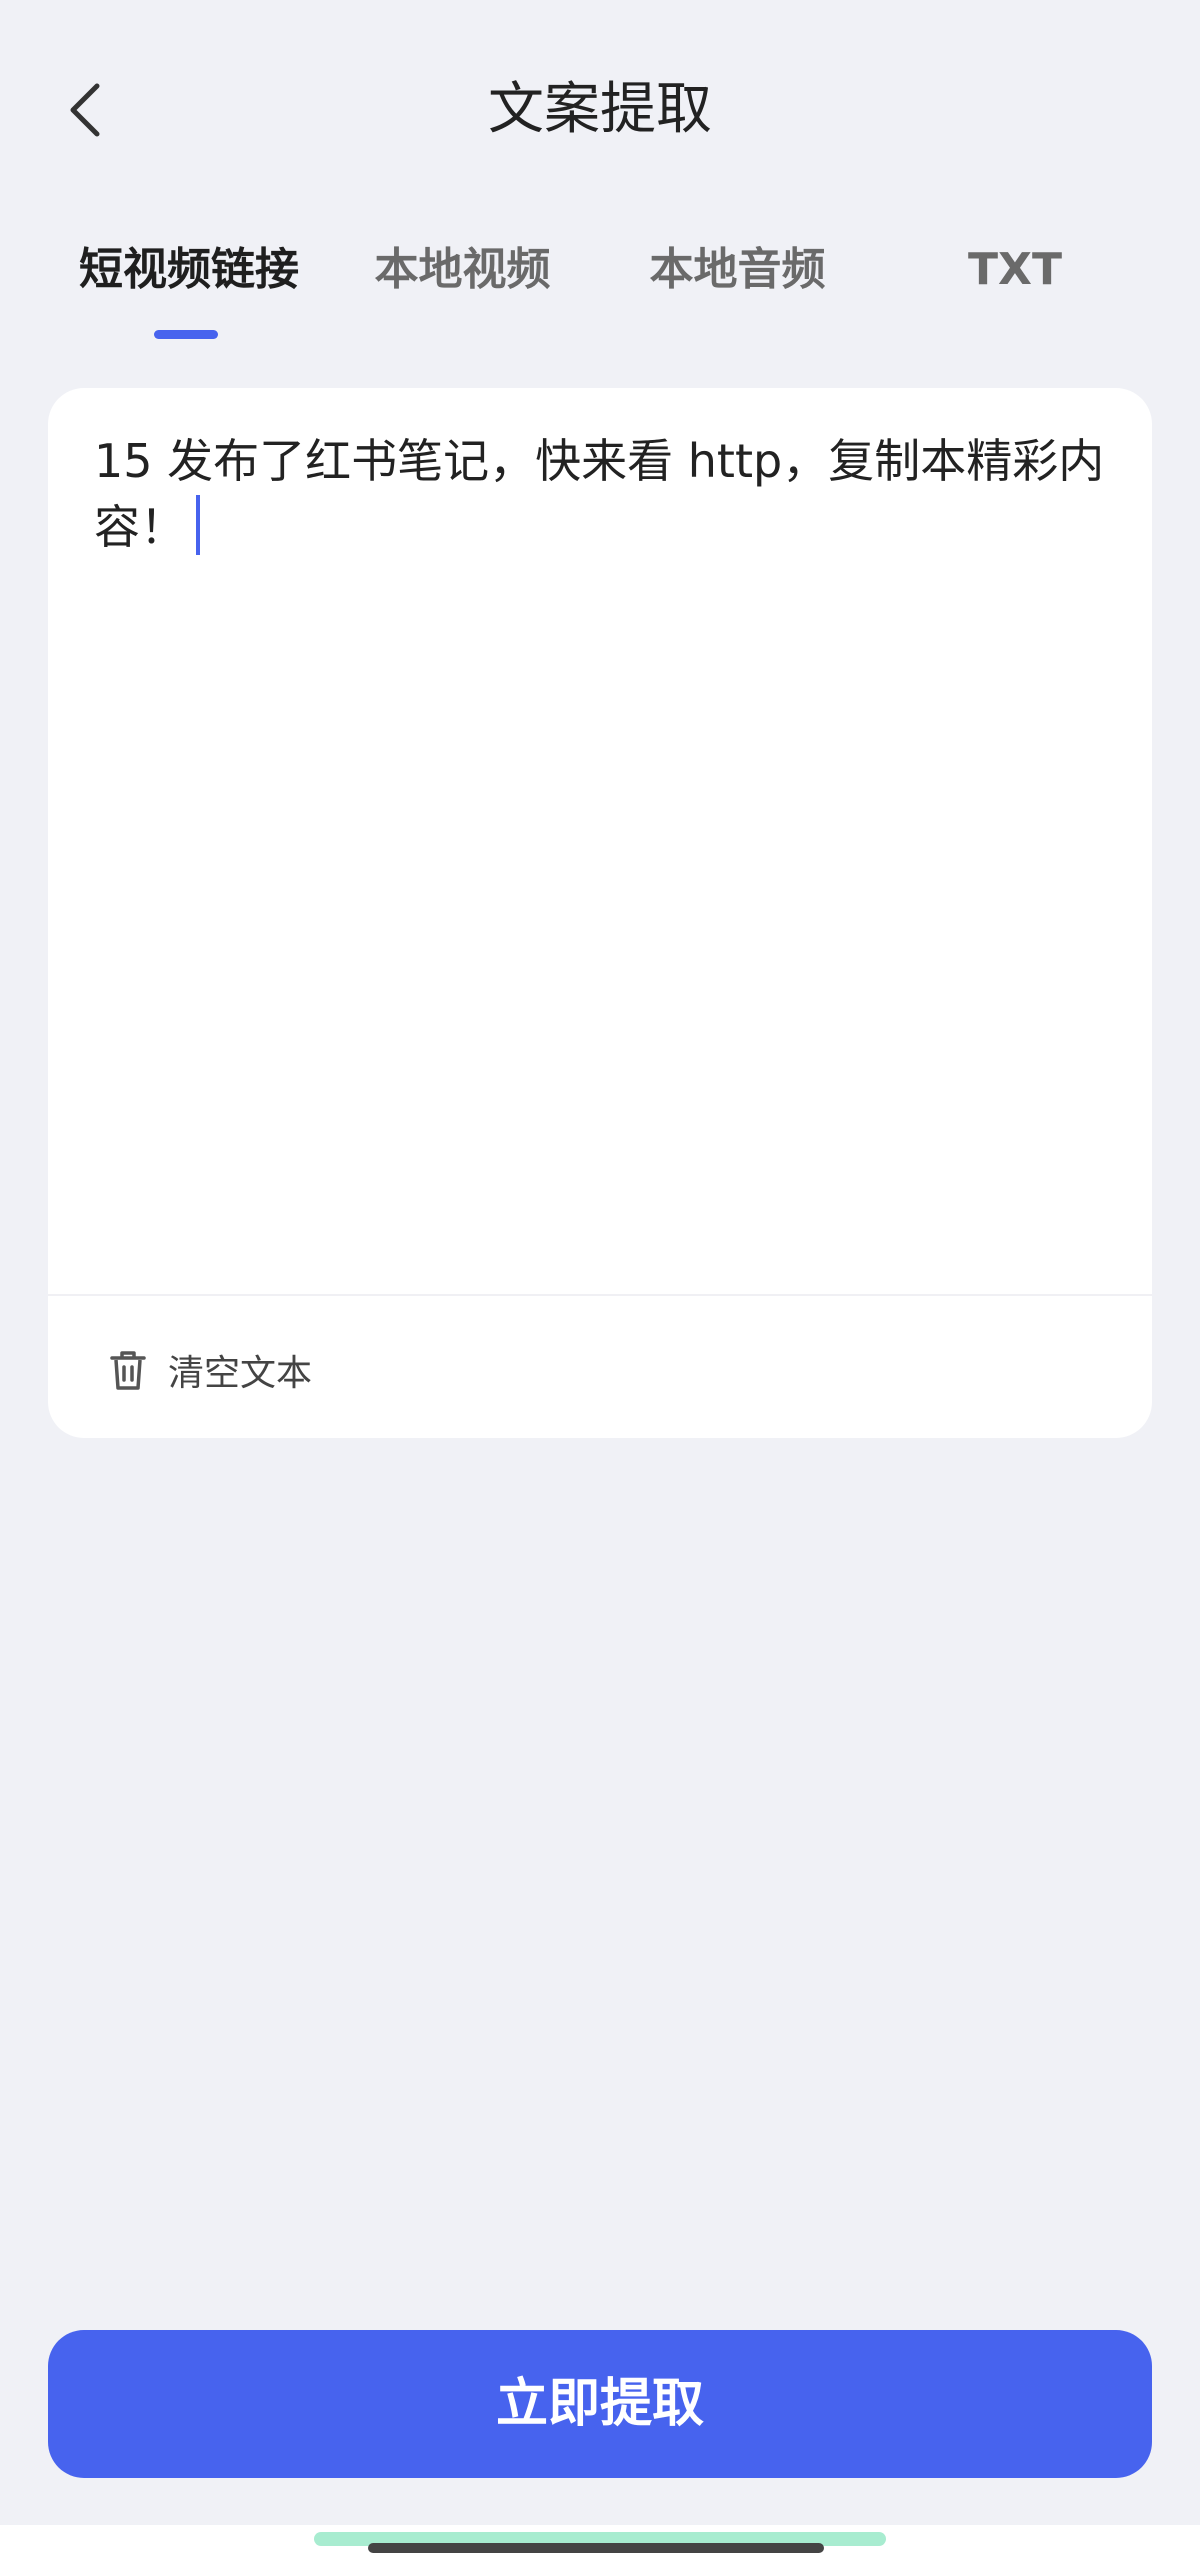 This screenshot has height=2575, width=1200. I want to click on clear-text-button: 清空文本, so click(210, 1370).